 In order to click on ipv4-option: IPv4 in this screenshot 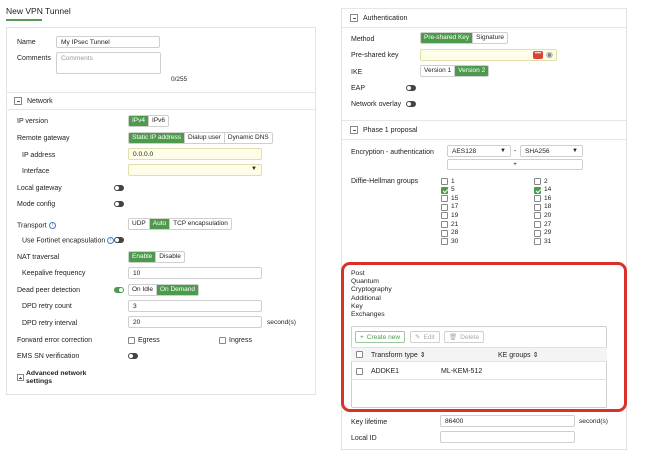, I will do `click(139, 121)`.